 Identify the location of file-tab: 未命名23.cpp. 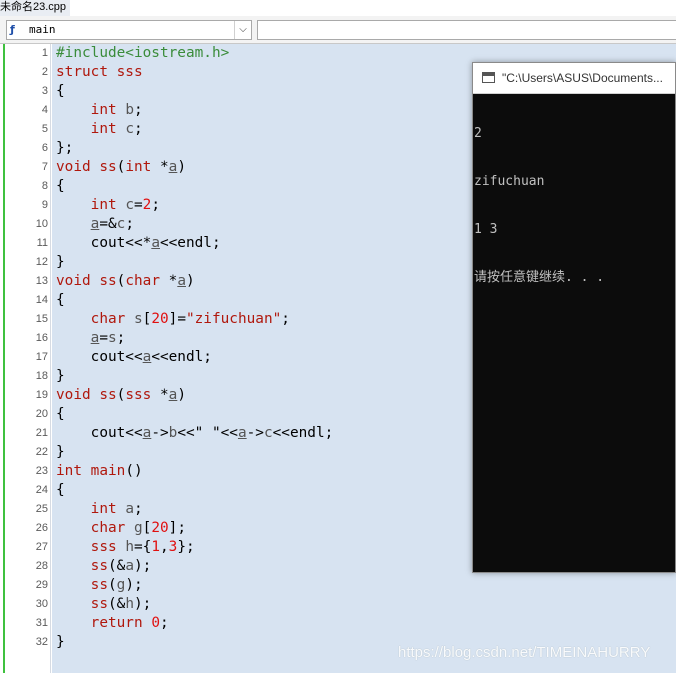
(35, 8).